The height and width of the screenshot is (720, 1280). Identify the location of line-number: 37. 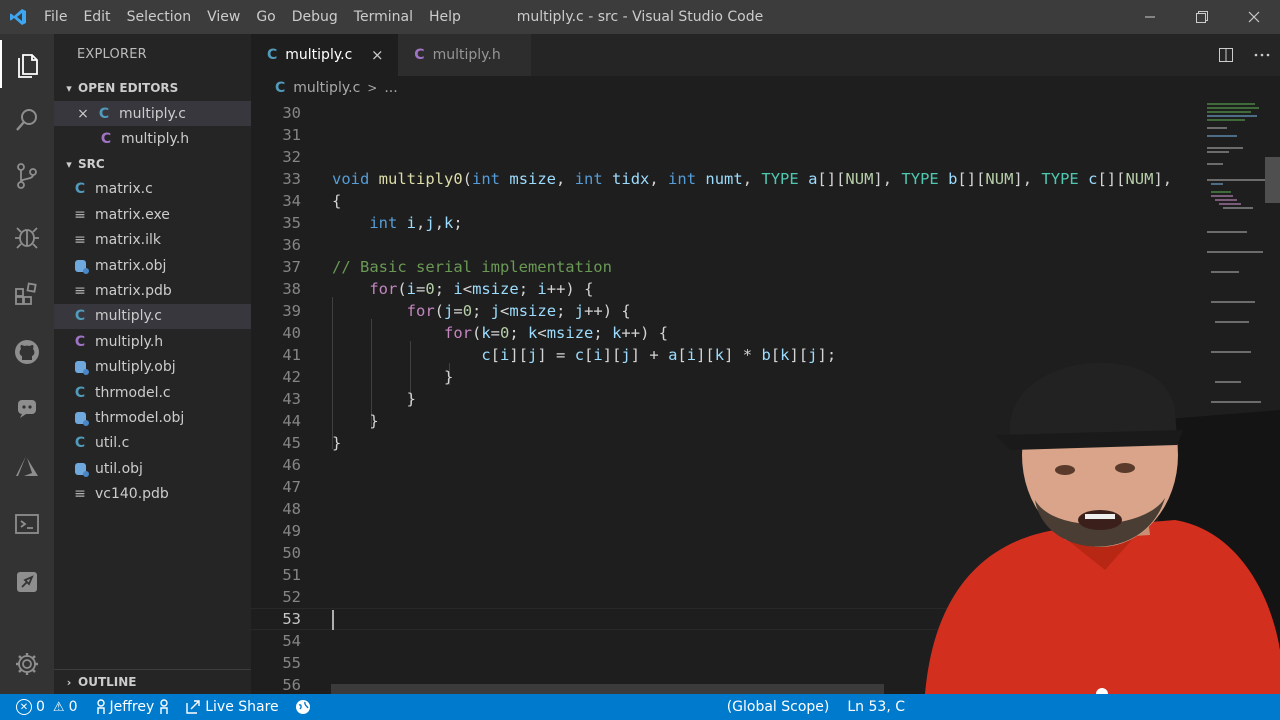
(291, 267).